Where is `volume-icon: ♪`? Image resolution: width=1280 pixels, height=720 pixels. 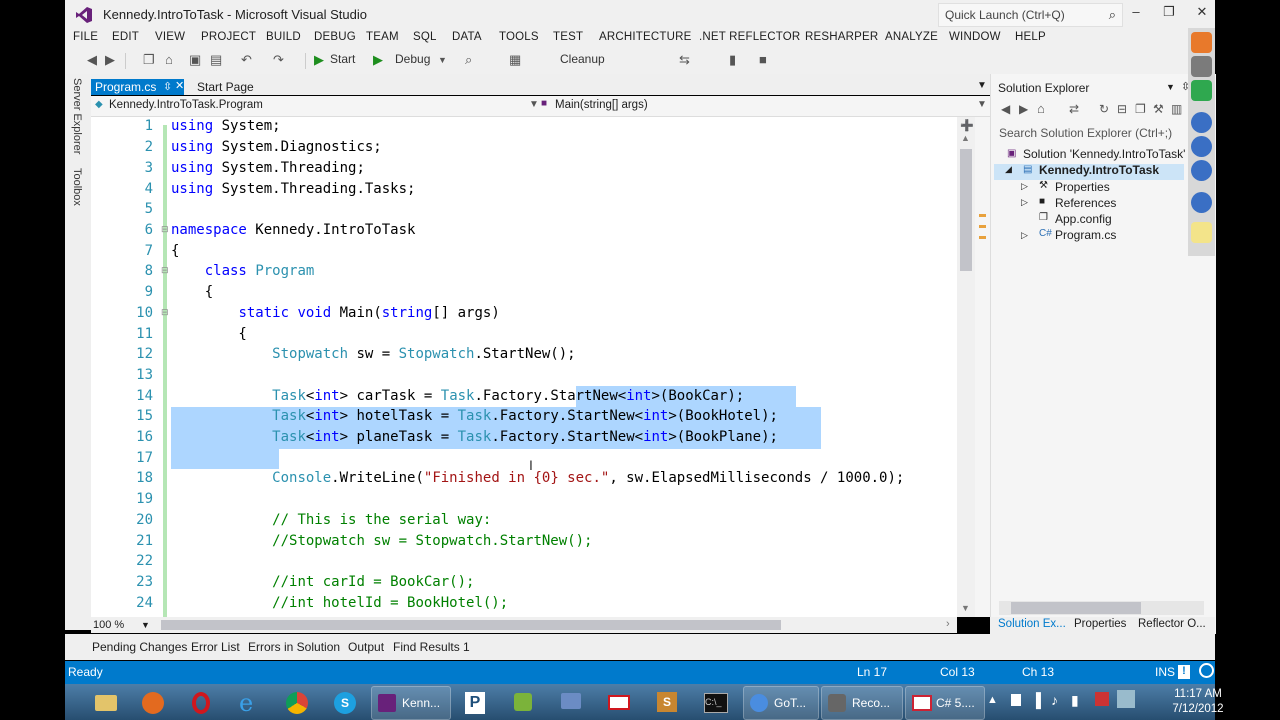 volume-icon: ♪ is located at coordinates (1054, 700).